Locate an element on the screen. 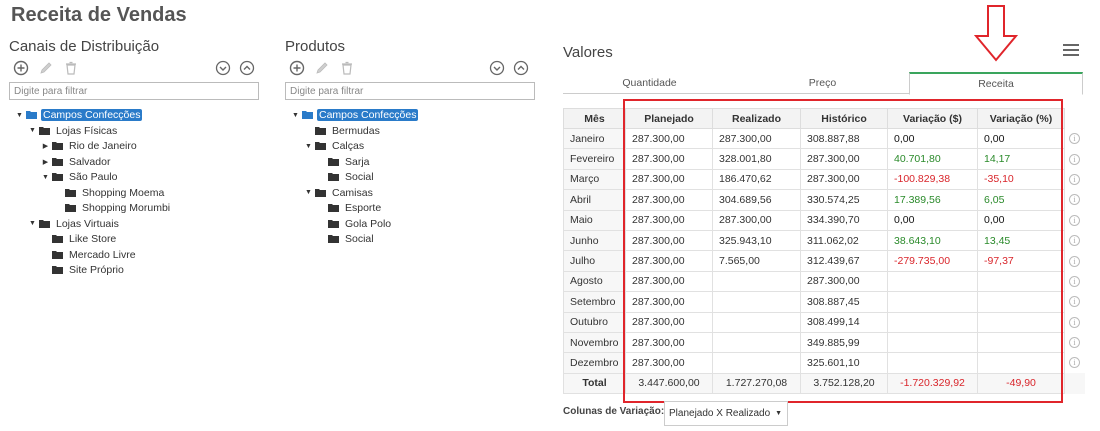  tree-node: ▼ Camisas is located at coordinates (339, 193).